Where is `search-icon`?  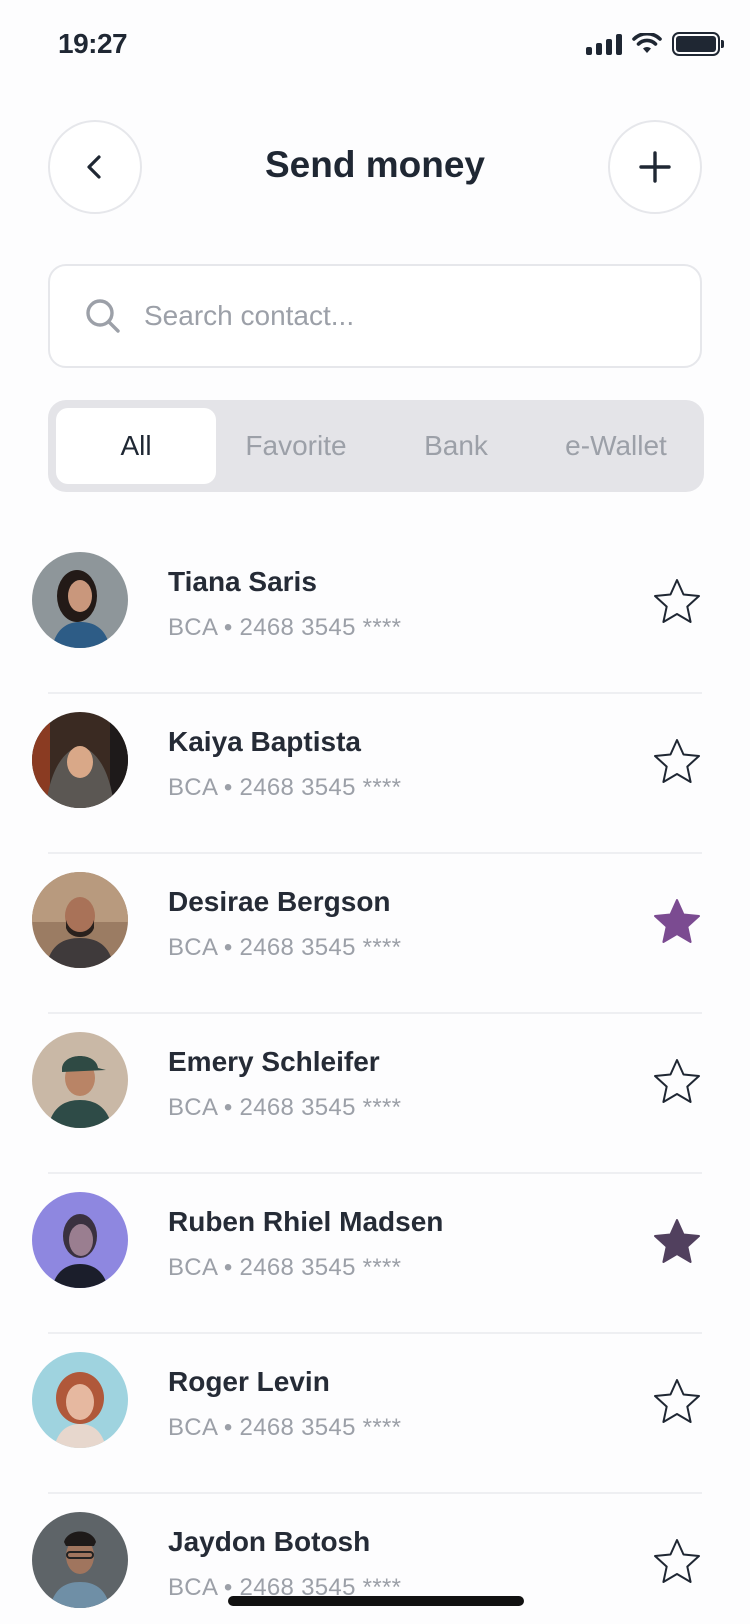
search-icon is located at coordinates (103, 316).